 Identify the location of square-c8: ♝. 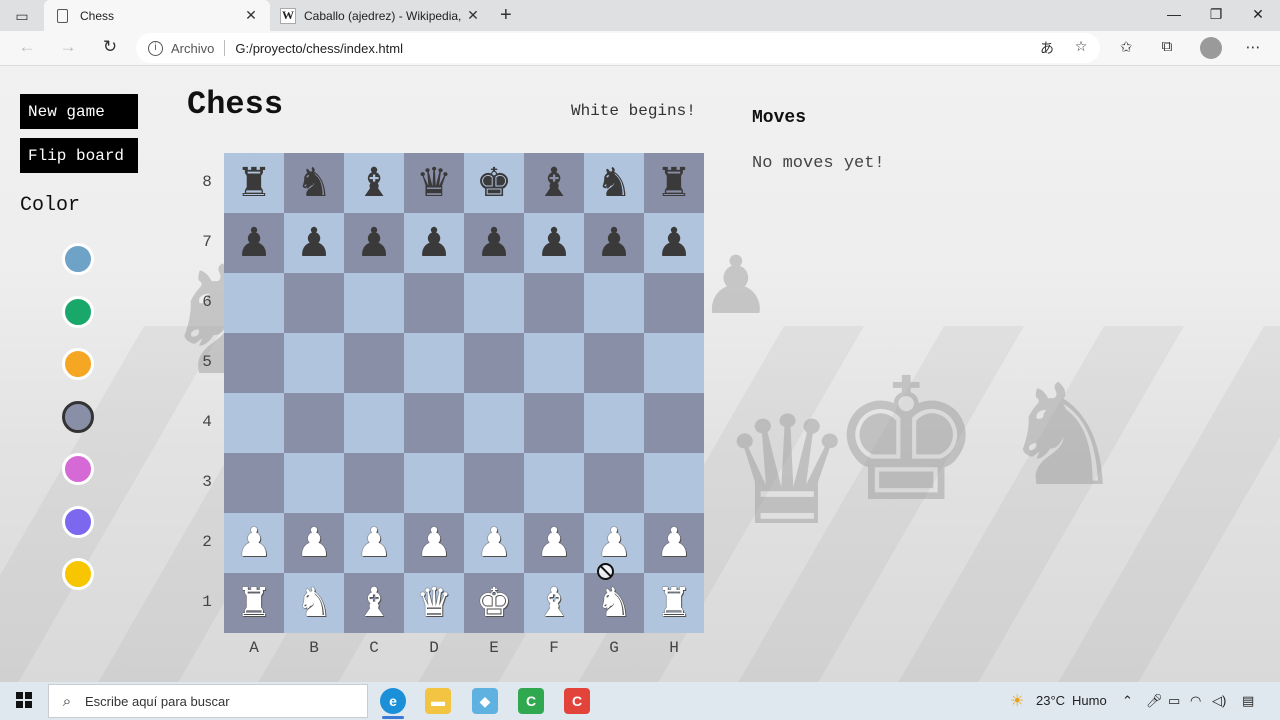
(374, 183).